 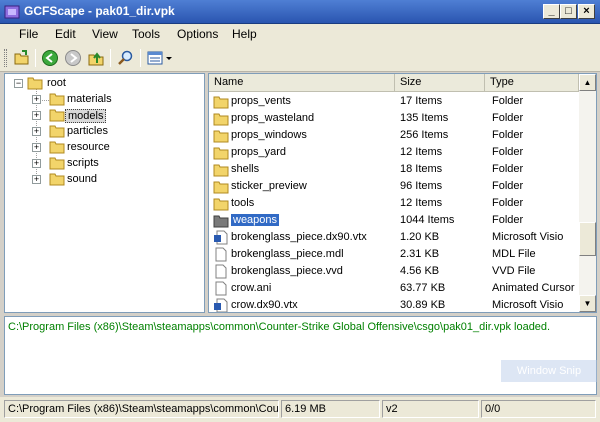 What do you see at coordinates (440, 83) in the screenshot?
I see `column-header-size: Size` at bounding box center [440, 83].